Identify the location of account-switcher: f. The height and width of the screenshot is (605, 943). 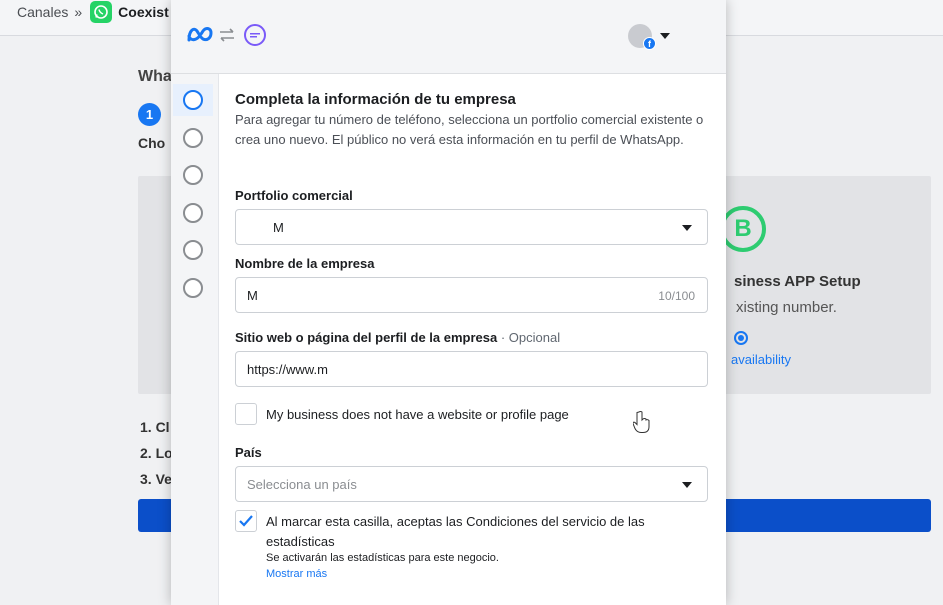
(649, 37).